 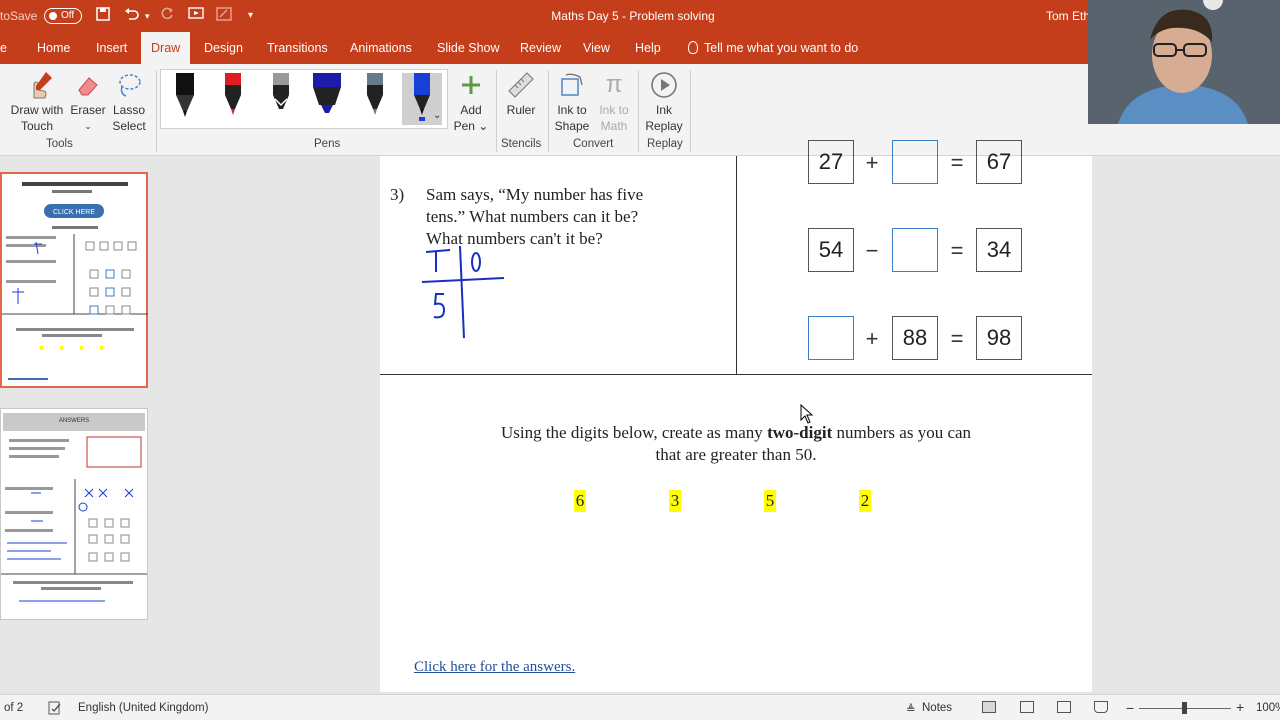 I want to click on pen-pencil, so click(x=375, y=99).